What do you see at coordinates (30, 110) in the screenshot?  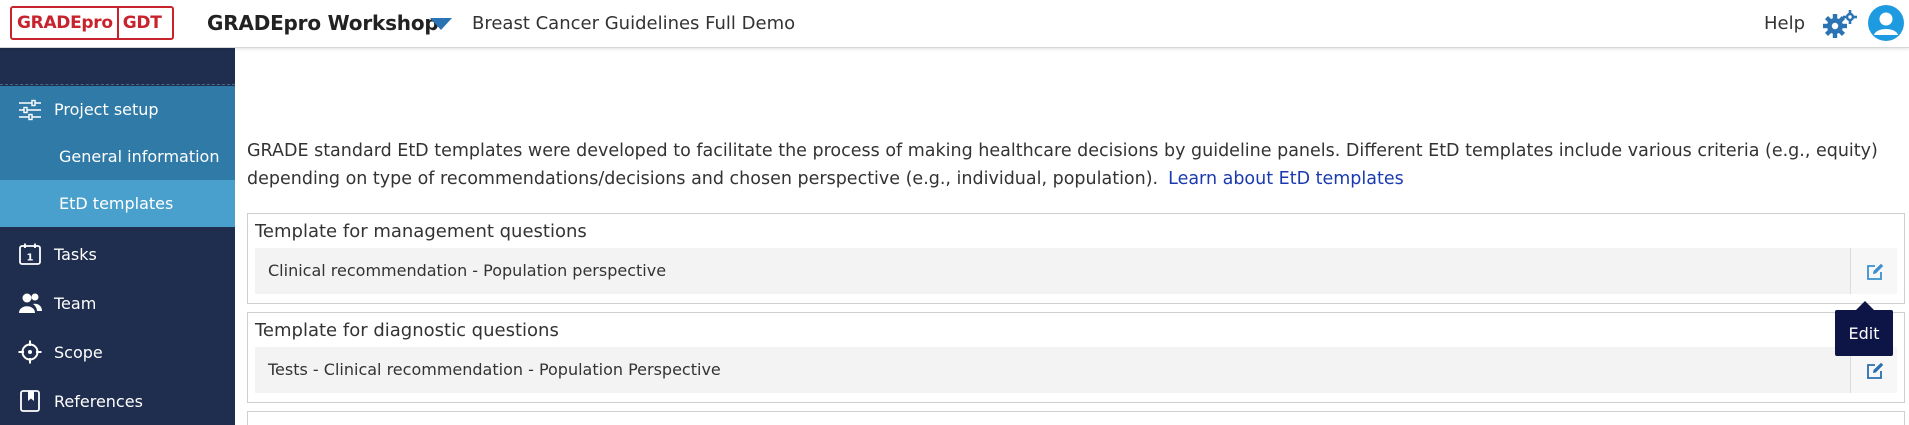 I see `sliders-icon` at bounding box center [30, 110].